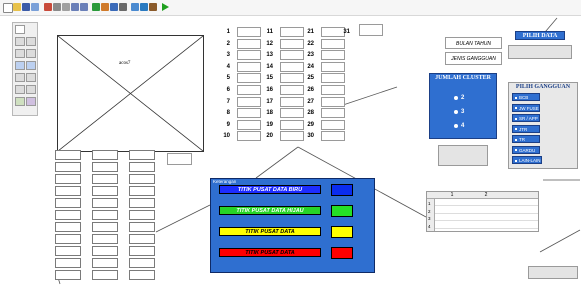  I want to click on jumlah-cluster-panel: JUMLAH CLUSTER 2 3 4, so click(463, 106).